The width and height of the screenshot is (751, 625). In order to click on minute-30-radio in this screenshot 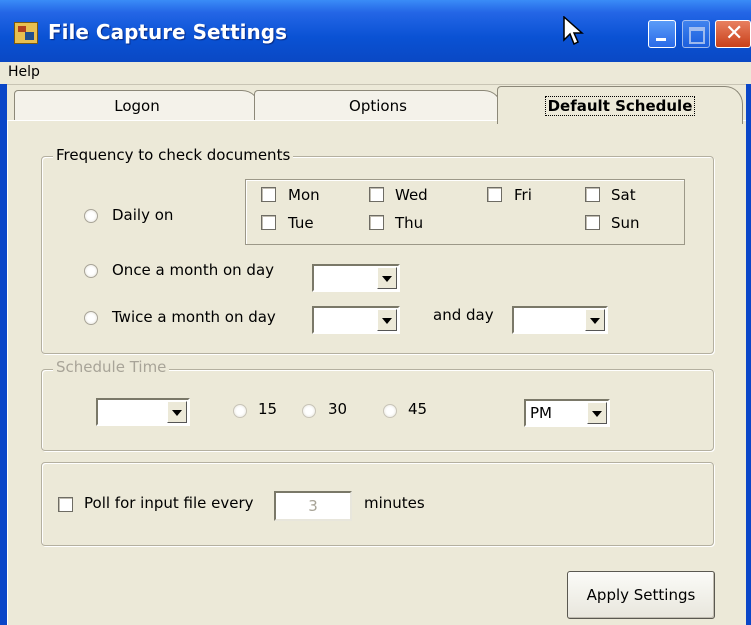, I will do `click(309, 411)`.